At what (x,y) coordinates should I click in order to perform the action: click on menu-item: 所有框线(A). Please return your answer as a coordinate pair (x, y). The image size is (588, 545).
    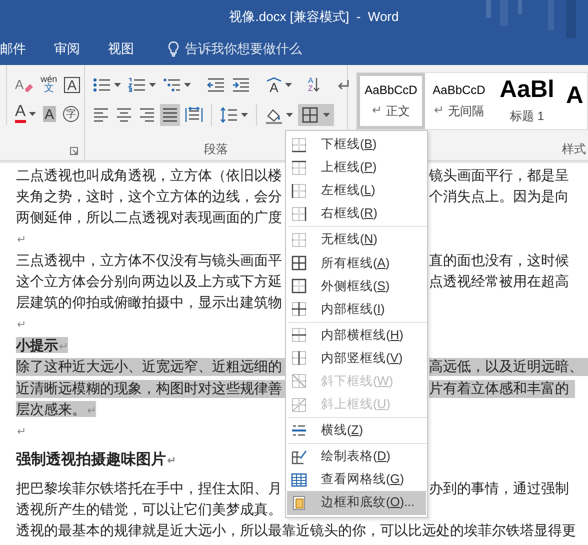
    Looking at the image, I should click on (356, 263).